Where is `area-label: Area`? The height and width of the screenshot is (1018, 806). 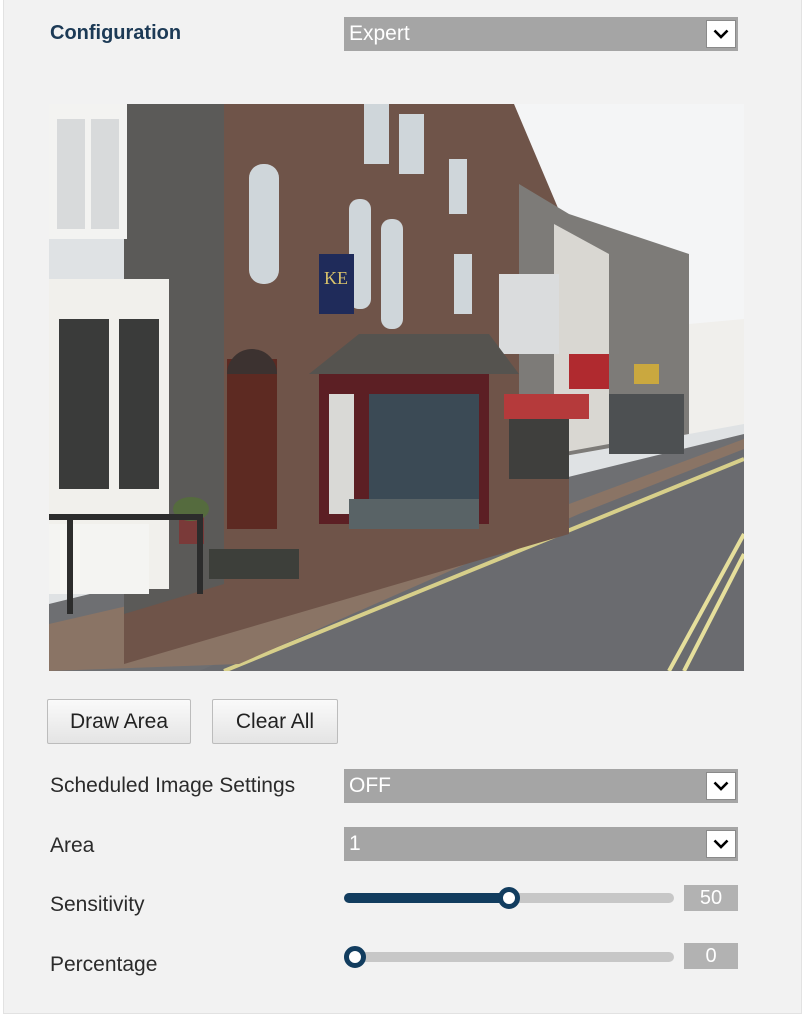
area-label: Area is located at coordinates (72, 845).